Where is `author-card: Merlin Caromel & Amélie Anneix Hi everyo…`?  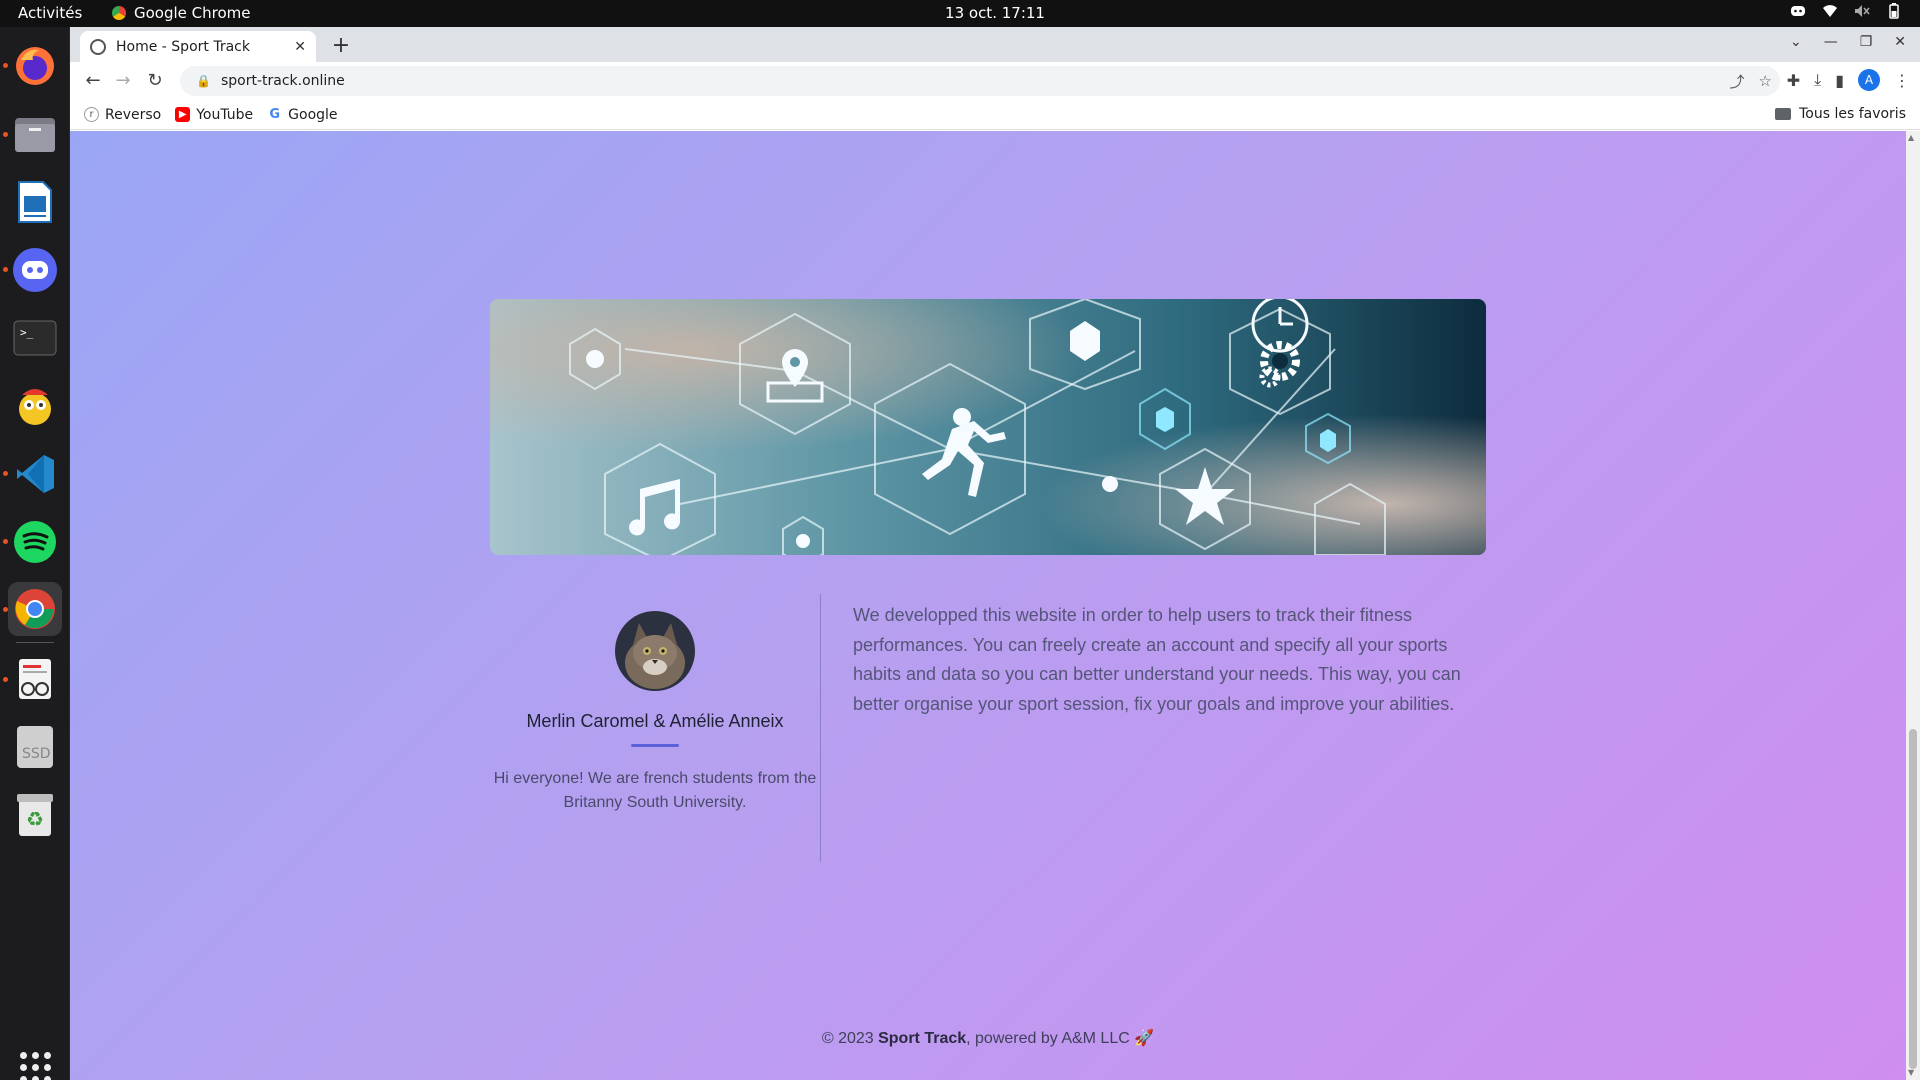
author-card: Merlin Caromel & Amélie Anneix Hi everyo… is located at coordinates (655, 698).